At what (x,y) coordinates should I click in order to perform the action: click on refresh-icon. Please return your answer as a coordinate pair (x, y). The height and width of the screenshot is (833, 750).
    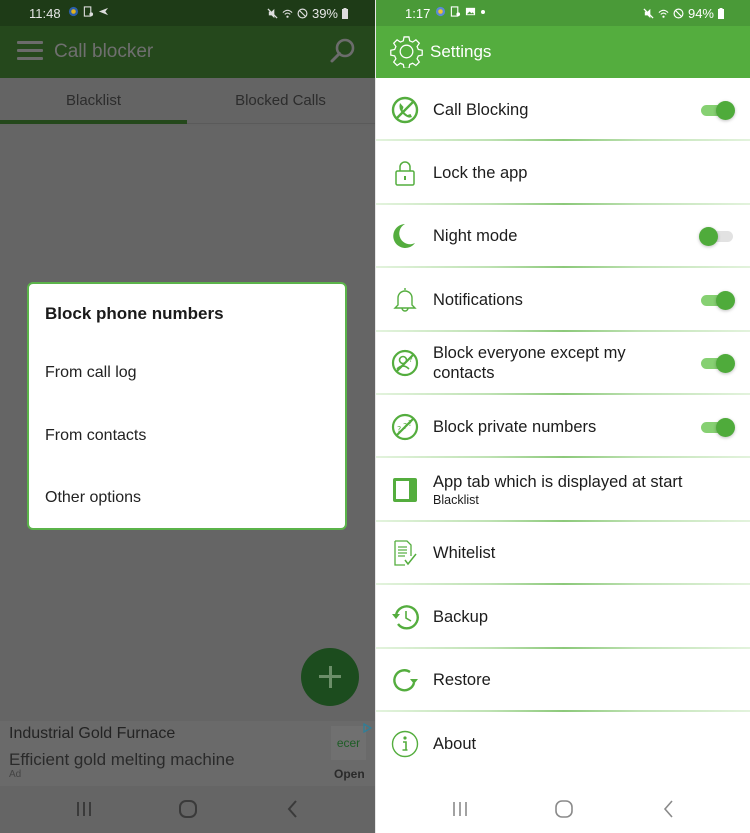
    Looking at the image, I should click on (405, 680).